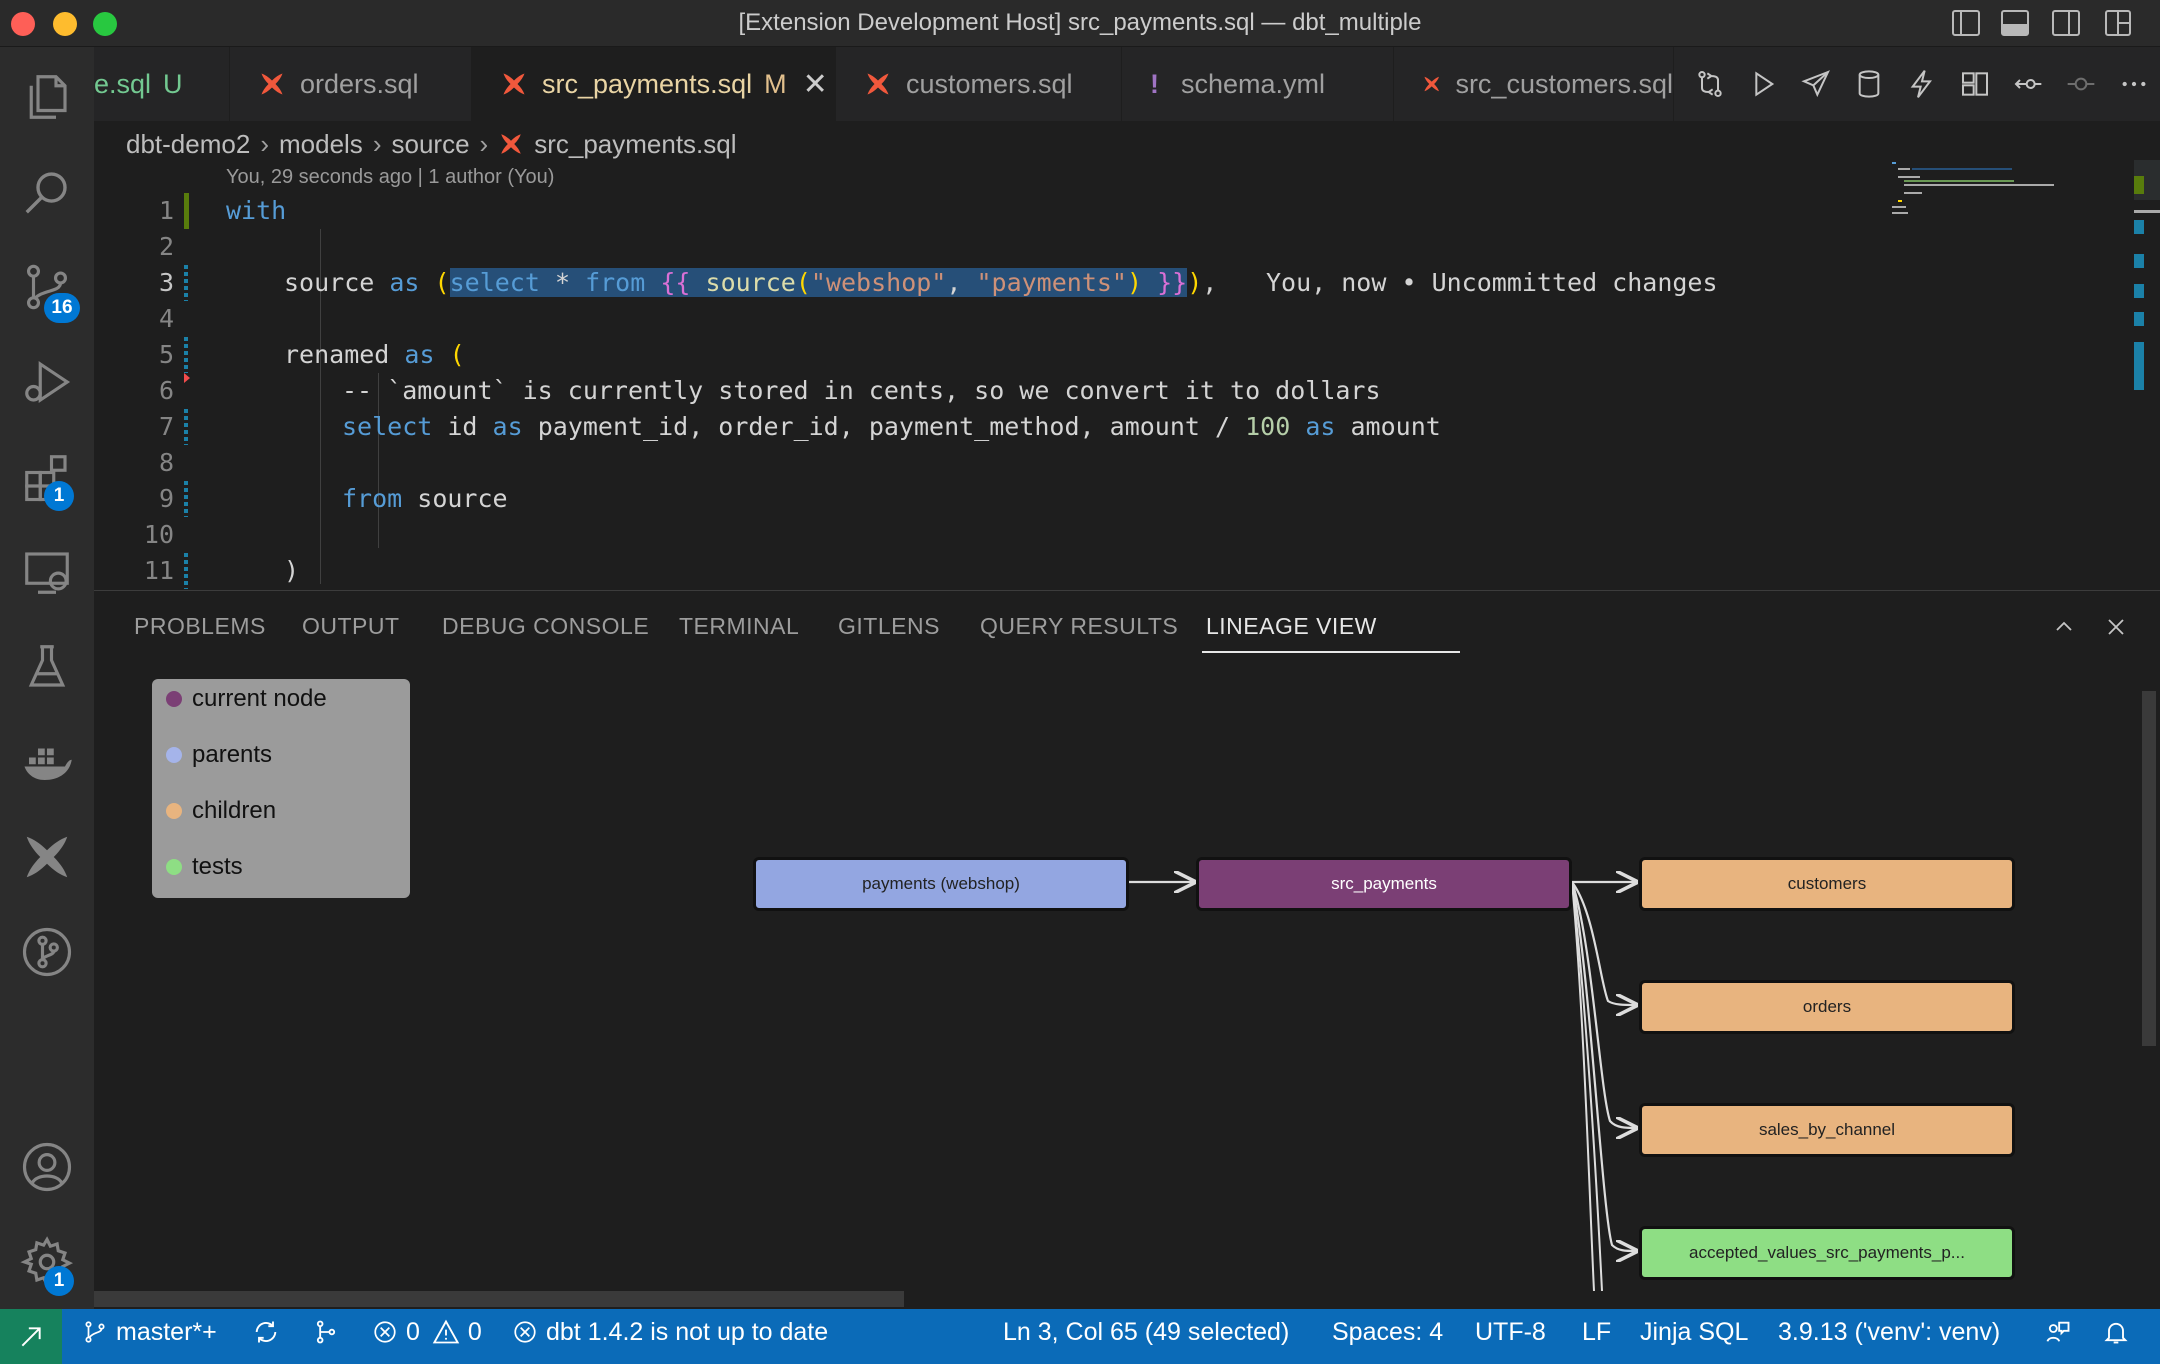  I want to click on legend-item: children, so click(221, 811).